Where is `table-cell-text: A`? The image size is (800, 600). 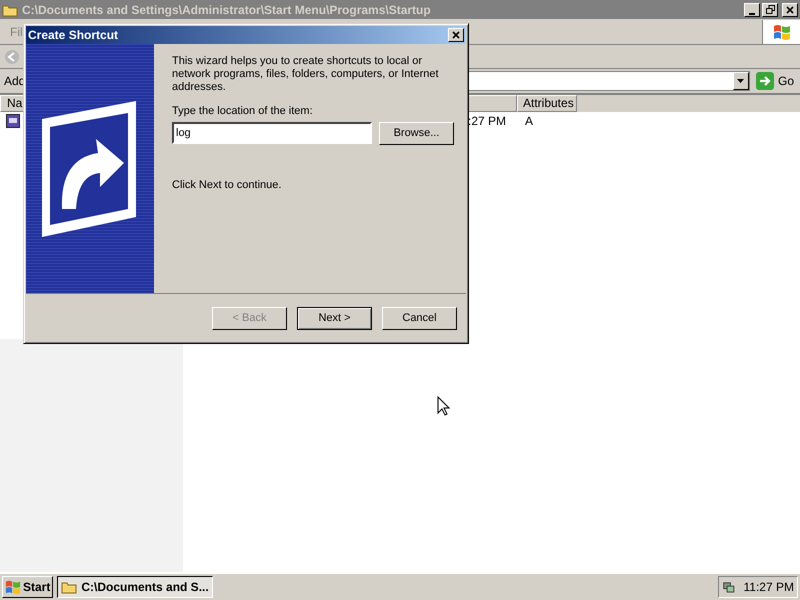 table-cell-text: A is located at coordinates (529, 121).